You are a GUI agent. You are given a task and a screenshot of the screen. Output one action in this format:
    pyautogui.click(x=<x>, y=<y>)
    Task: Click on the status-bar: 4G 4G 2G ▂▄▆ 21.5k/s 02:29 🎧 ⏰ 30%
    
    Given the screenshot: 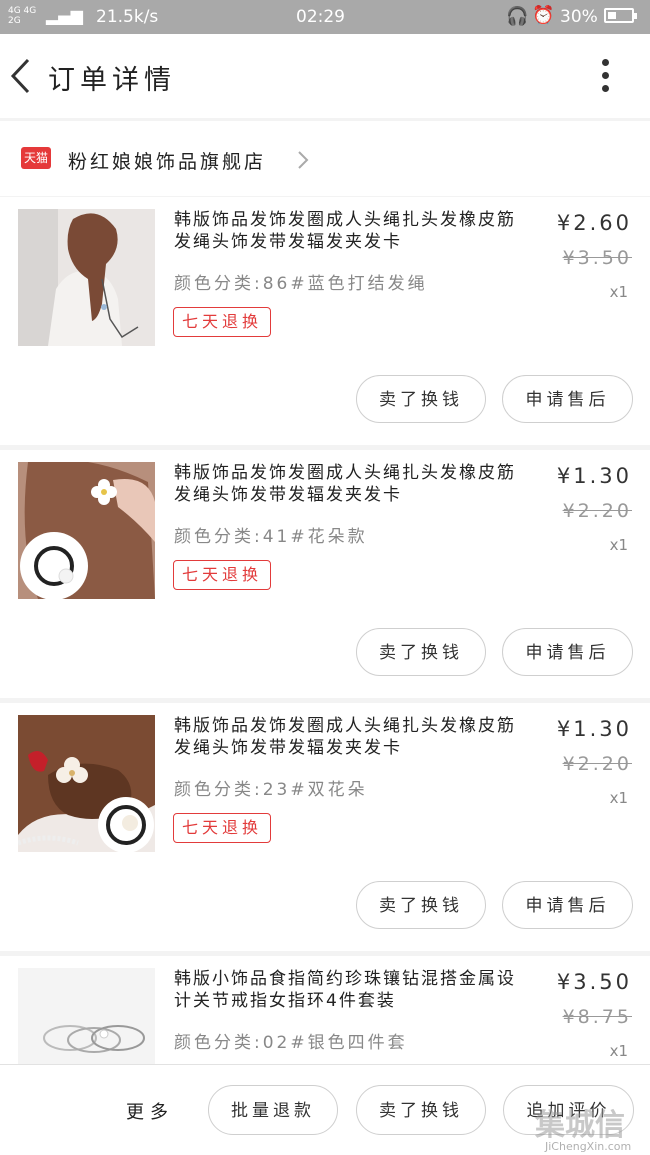 What is the action you would take?
    pyautogui.click(x=325, y=17)
    